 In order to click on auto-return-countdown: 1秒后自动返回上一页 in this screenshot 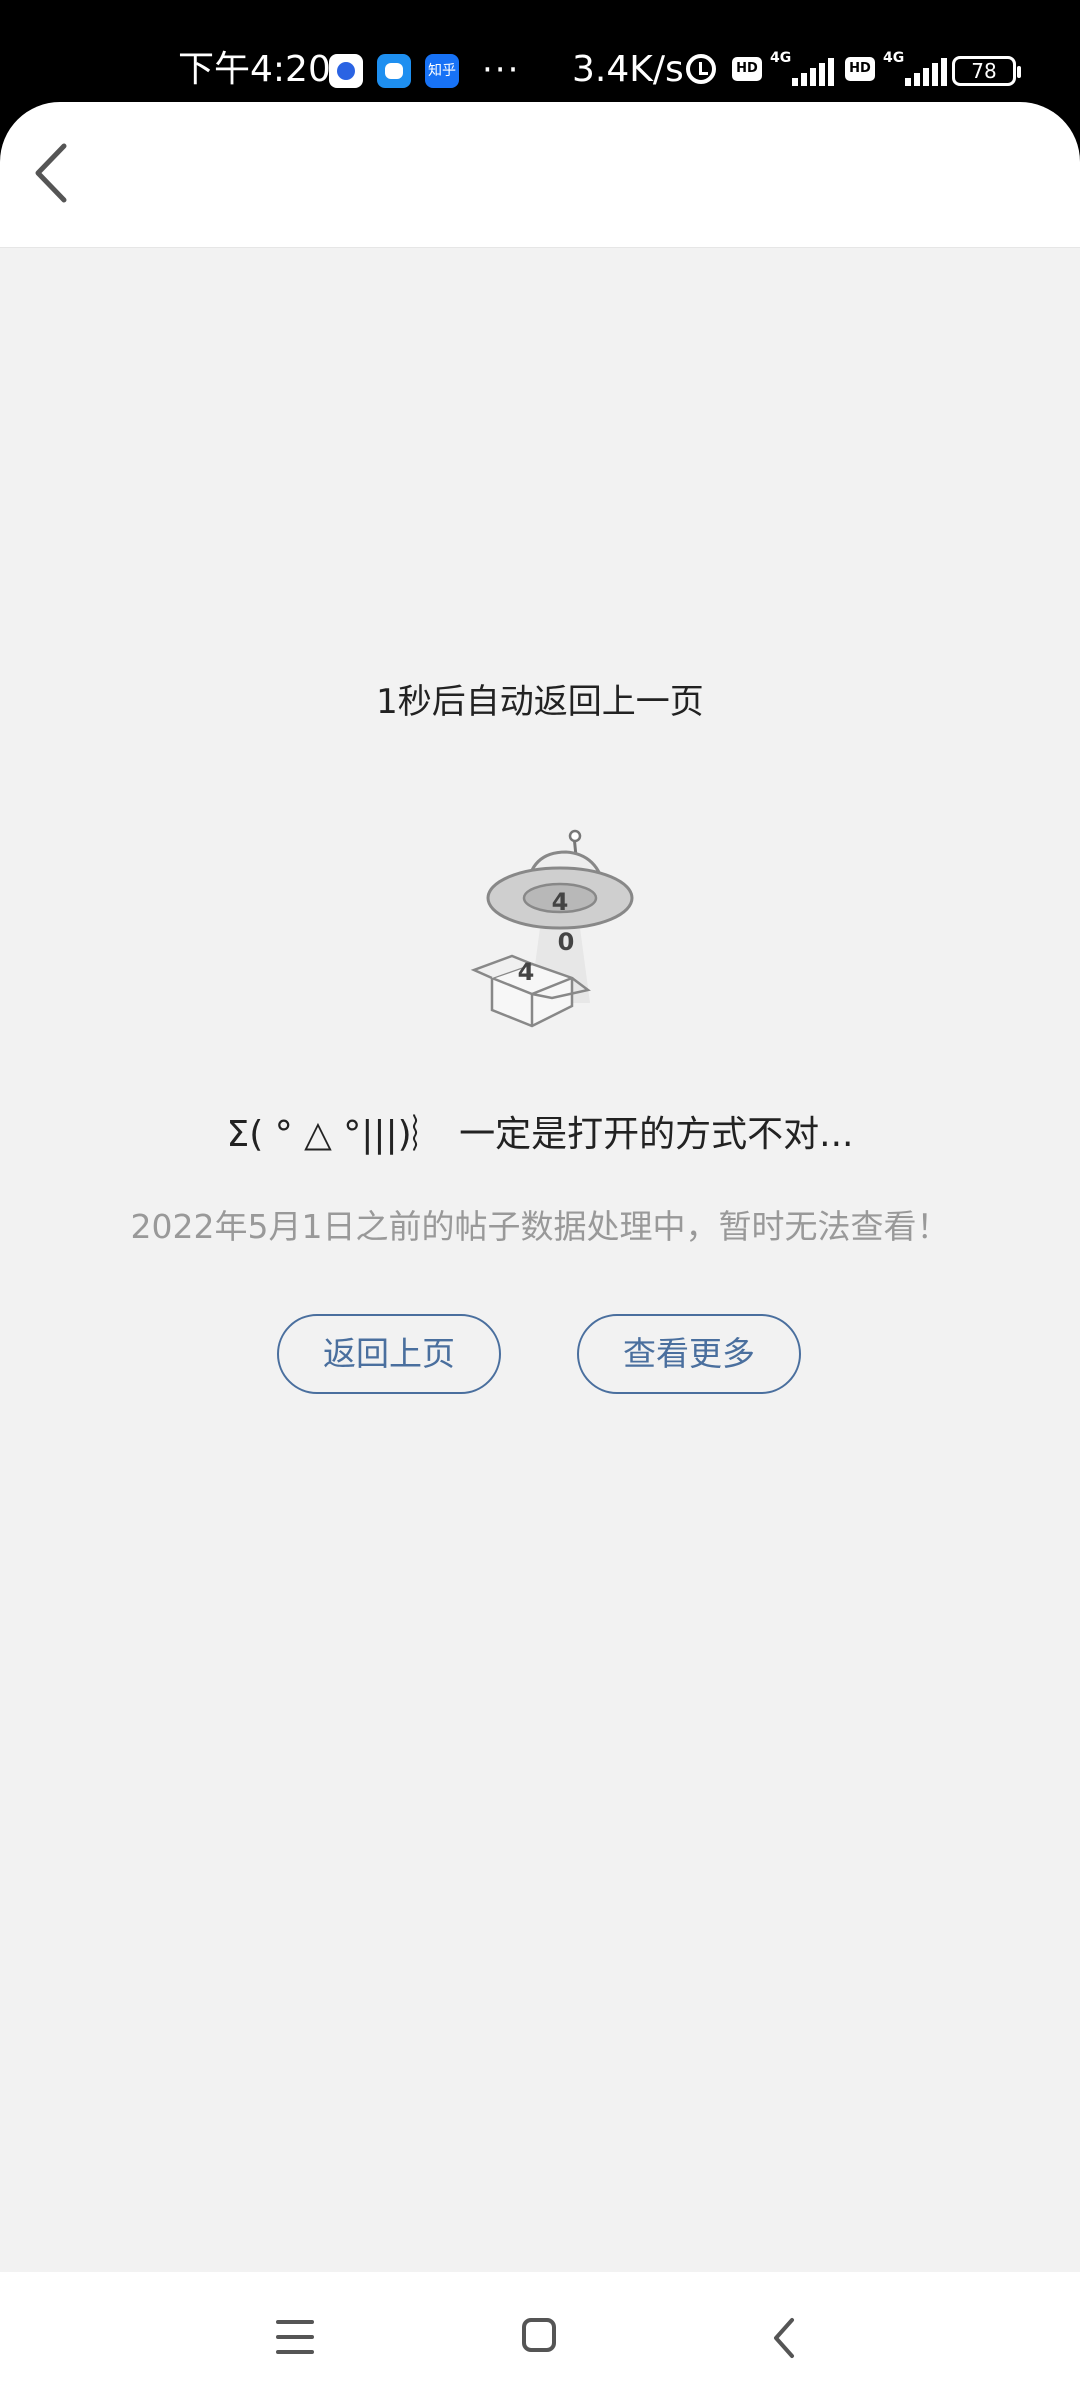, I will do `click(540, 702)`.